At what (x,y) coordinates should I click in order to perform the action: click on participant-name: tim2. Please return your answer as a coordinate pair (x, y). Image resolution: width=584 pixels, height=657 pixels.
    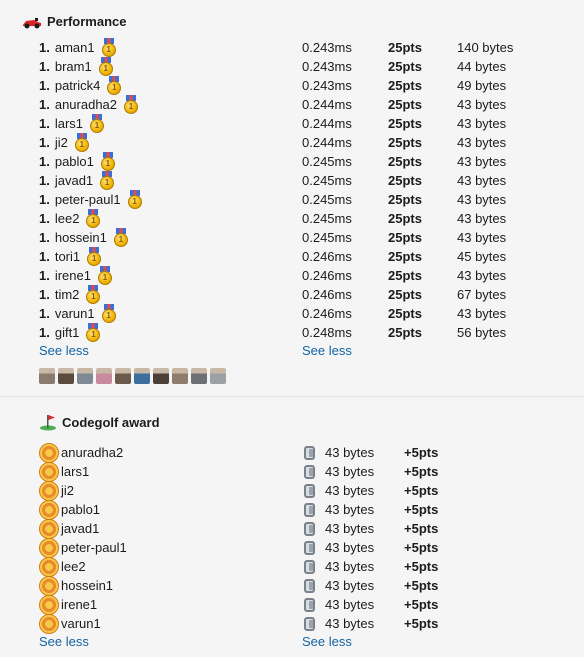
    Looking at the image, I should click on (67, 294).